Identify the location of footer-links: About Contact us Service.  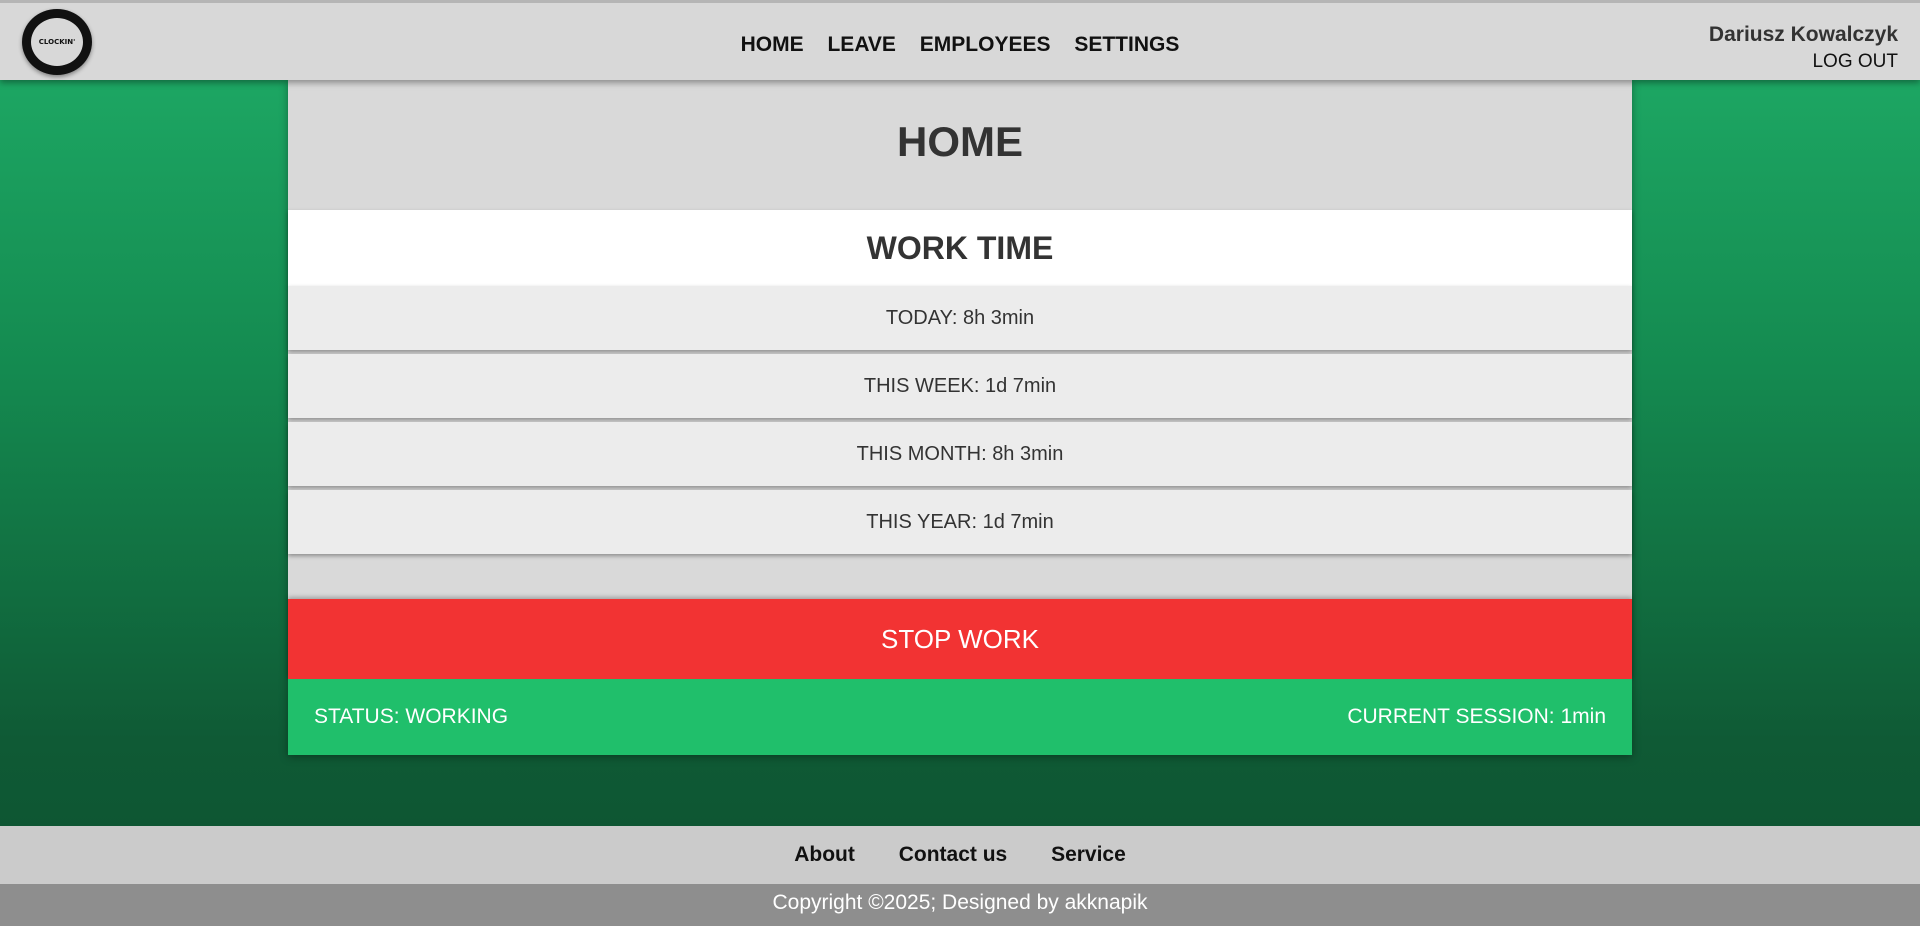
(960, 855).